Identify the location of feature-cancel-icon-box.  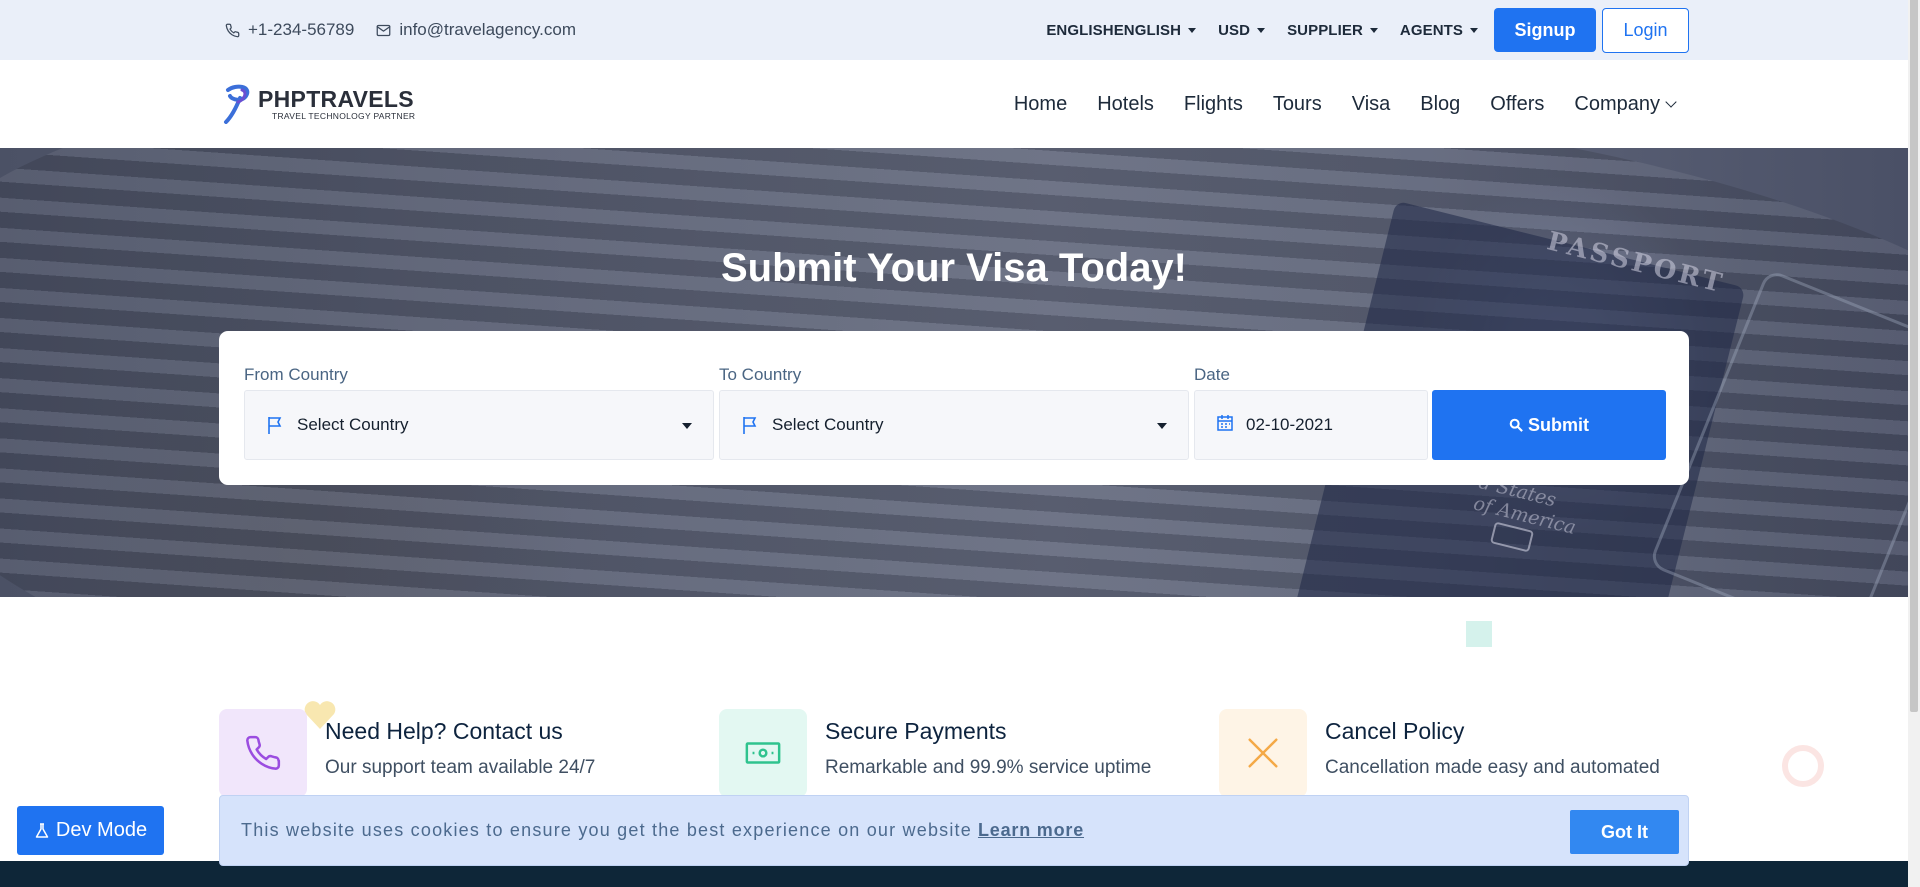
(1263, 753).